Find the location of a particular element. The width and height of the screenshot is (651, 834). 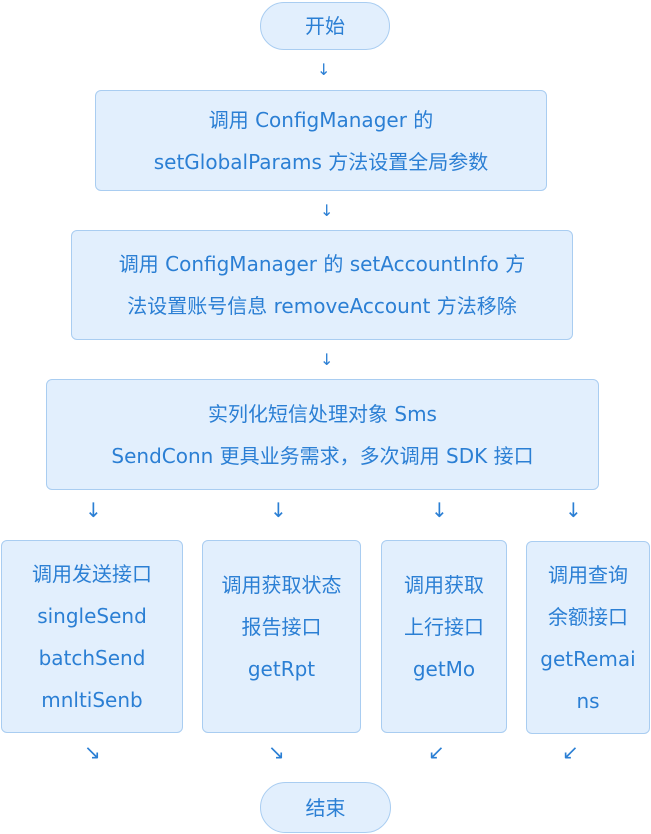

branch-line: 报告接口 is located at coordinates (281, 627).